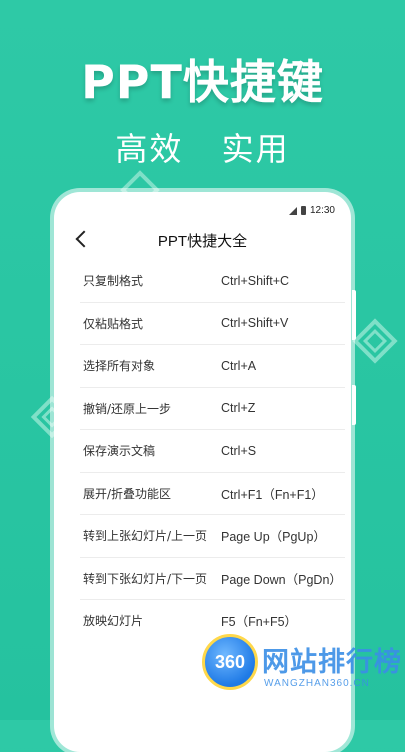 The height and width of the screenshot is (752, 405). I want to click on list-item: 展开/折叠功能区 Ctrl+F1（Fn+F1）, so click(212, 494).